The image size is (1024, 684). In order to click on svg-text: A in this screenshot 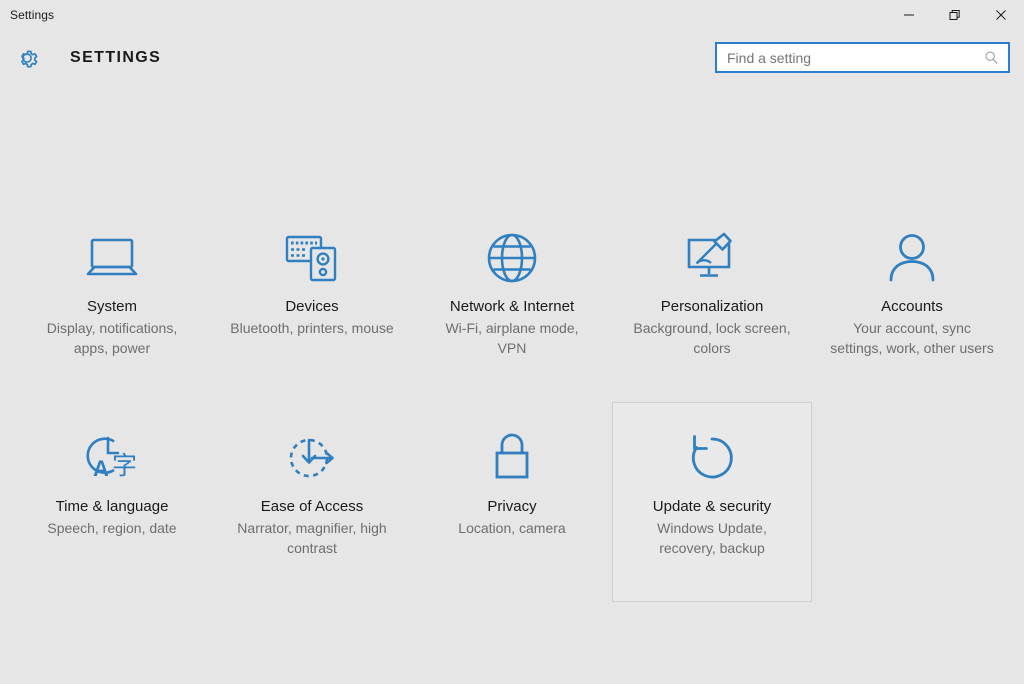, I will do `click(101, 468)`.